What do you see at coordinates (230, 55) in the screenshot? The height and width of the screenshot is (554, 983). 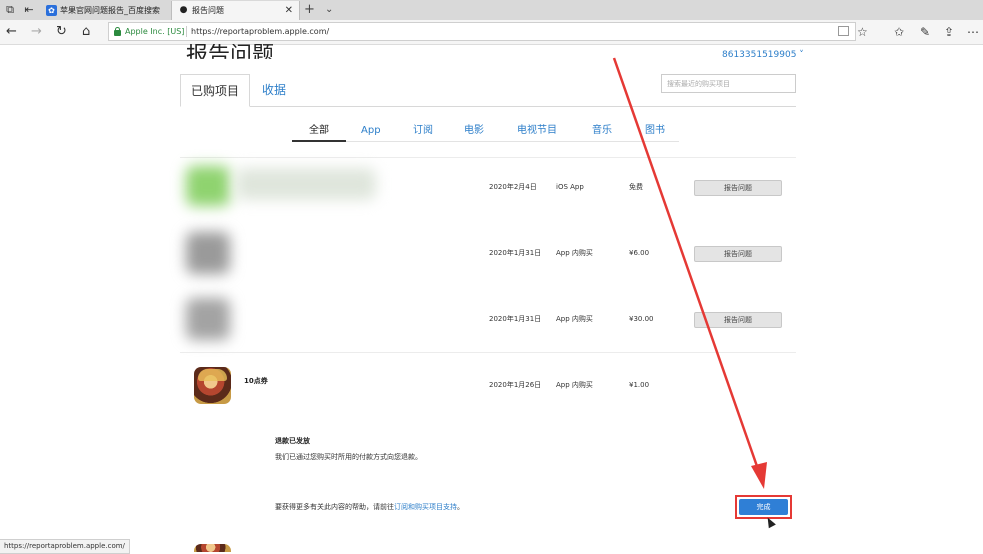 I see `page-title: 报告问题` at bounding box center [230, 55].